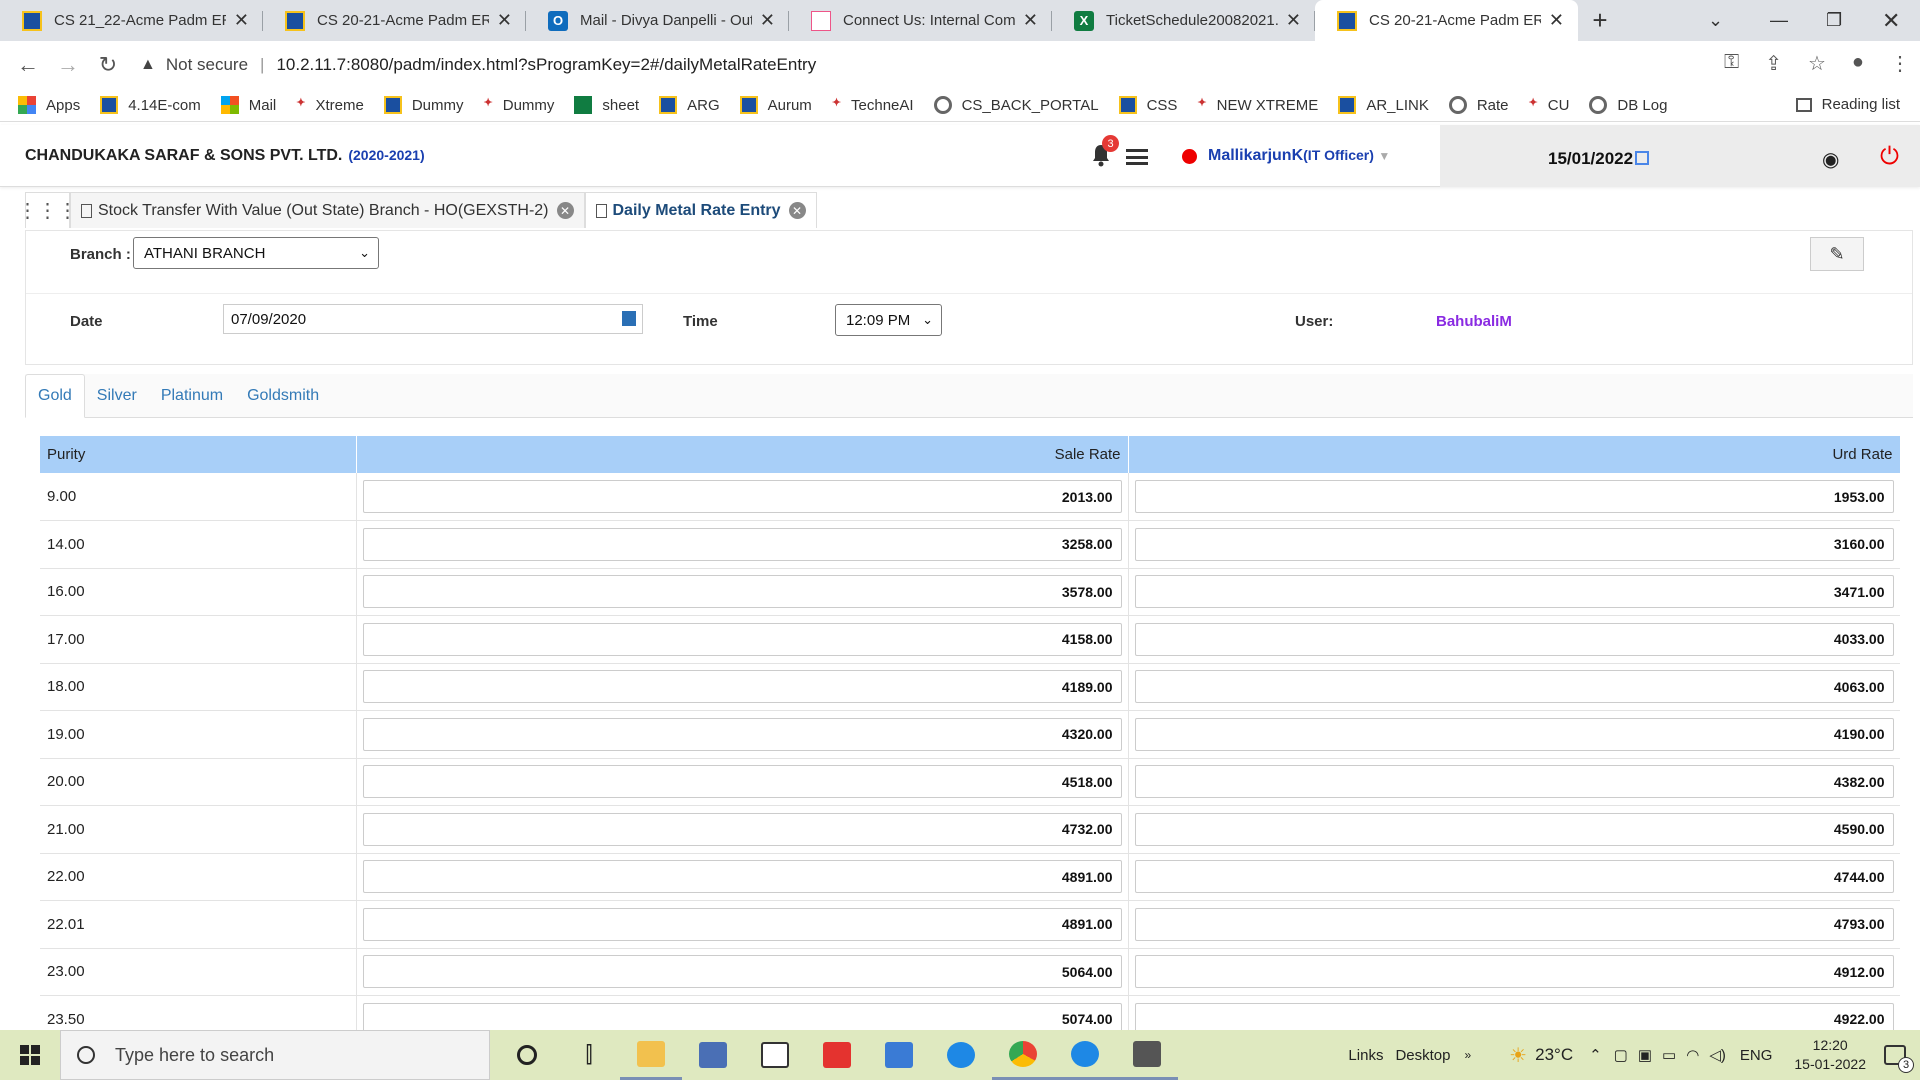 This screenshot has width=1920, height=1080. Describe the element at coordinates (606, 105) in the screenshot. I see `bookmark-item: sheet` at that location.